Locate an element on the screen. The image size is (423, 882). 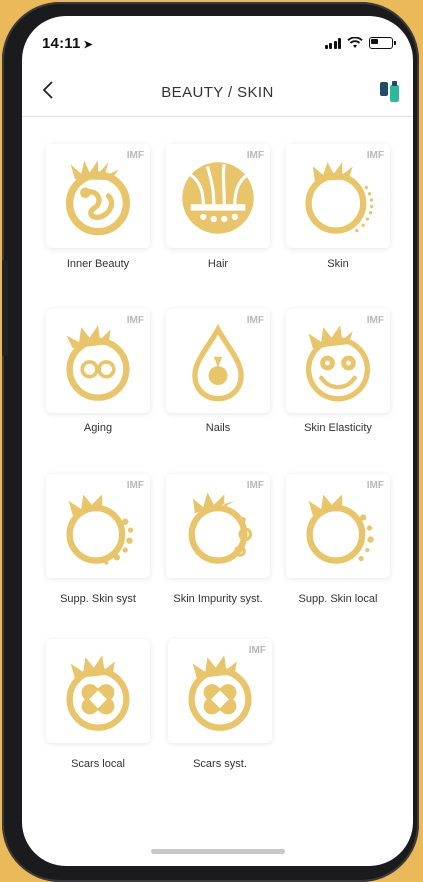
home-indicator is located at coordinates (218, 851).